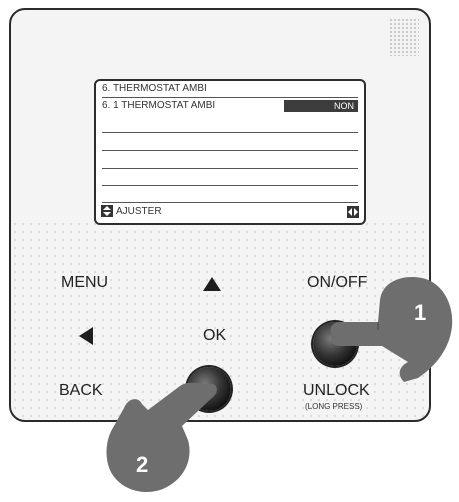 The height and width of the screenshot is (502, 459). I want to click on menu-item-thermostat: 6. 1 THERMOSTAT AMBI NON, so click(230, 106).